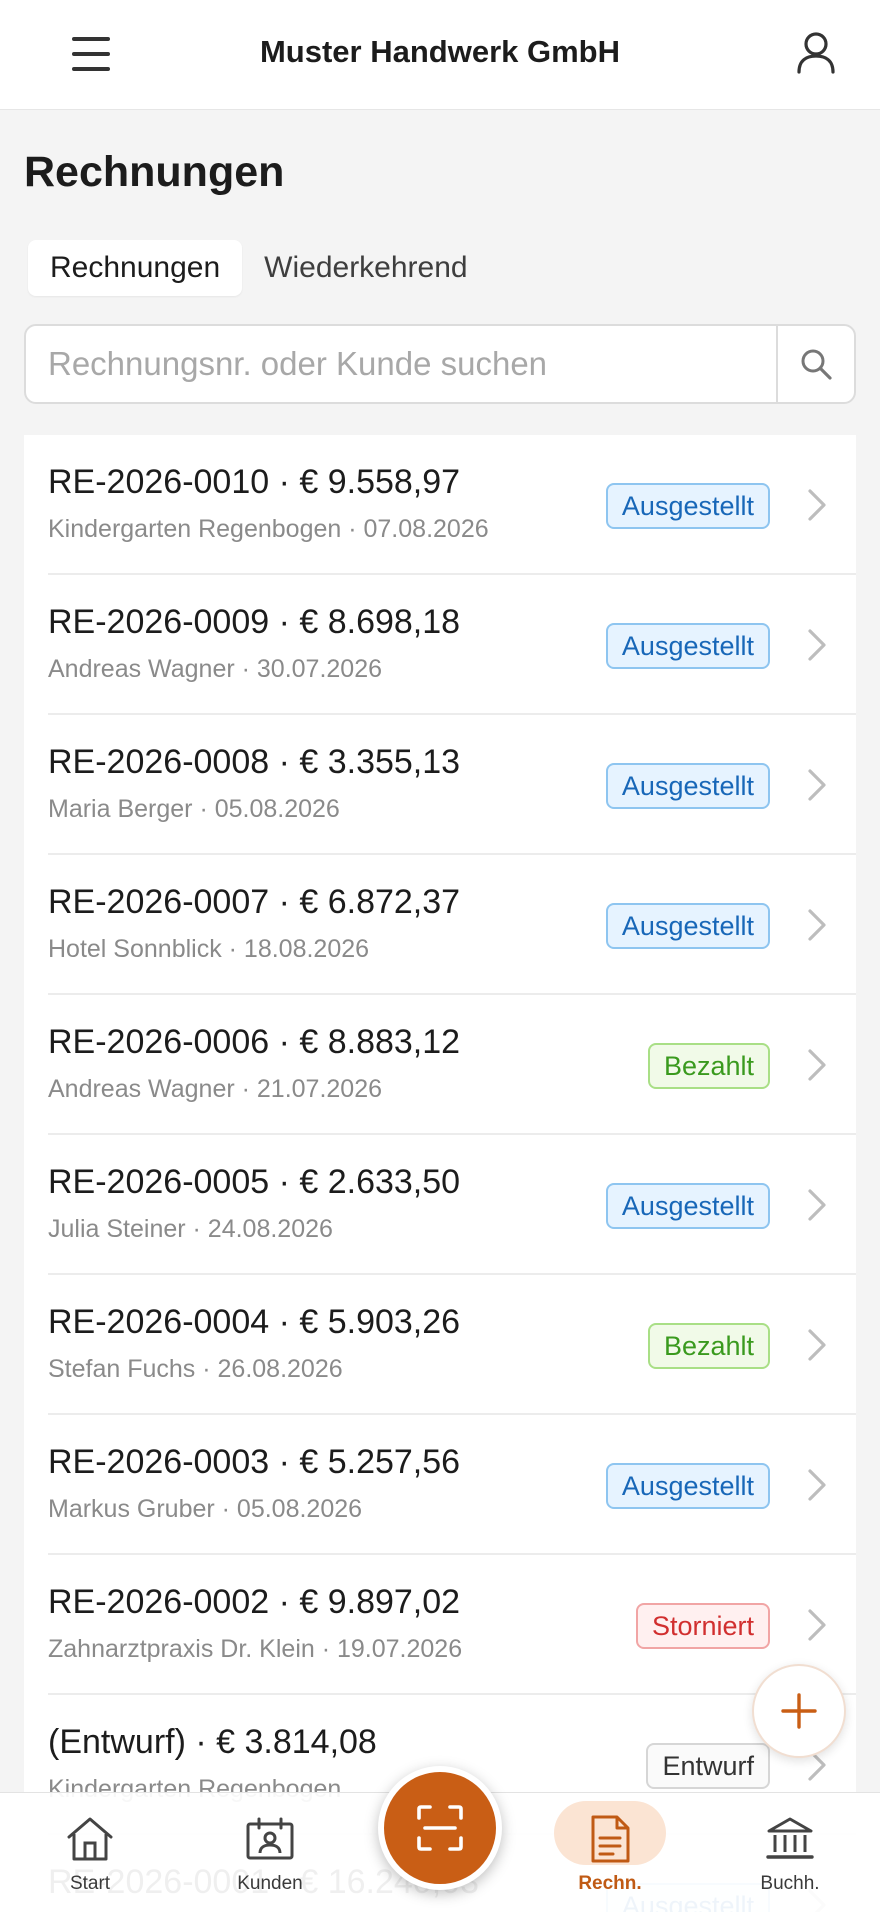 This screenshot has height=1912, width=880. I want to click on nav-accounting: Buchh., so click(790, 1852).